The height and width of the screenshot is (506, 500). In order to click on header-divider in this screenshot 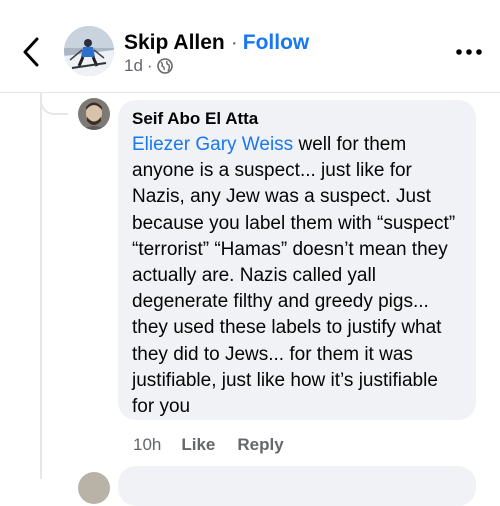, I will do `click(250, 92)`.